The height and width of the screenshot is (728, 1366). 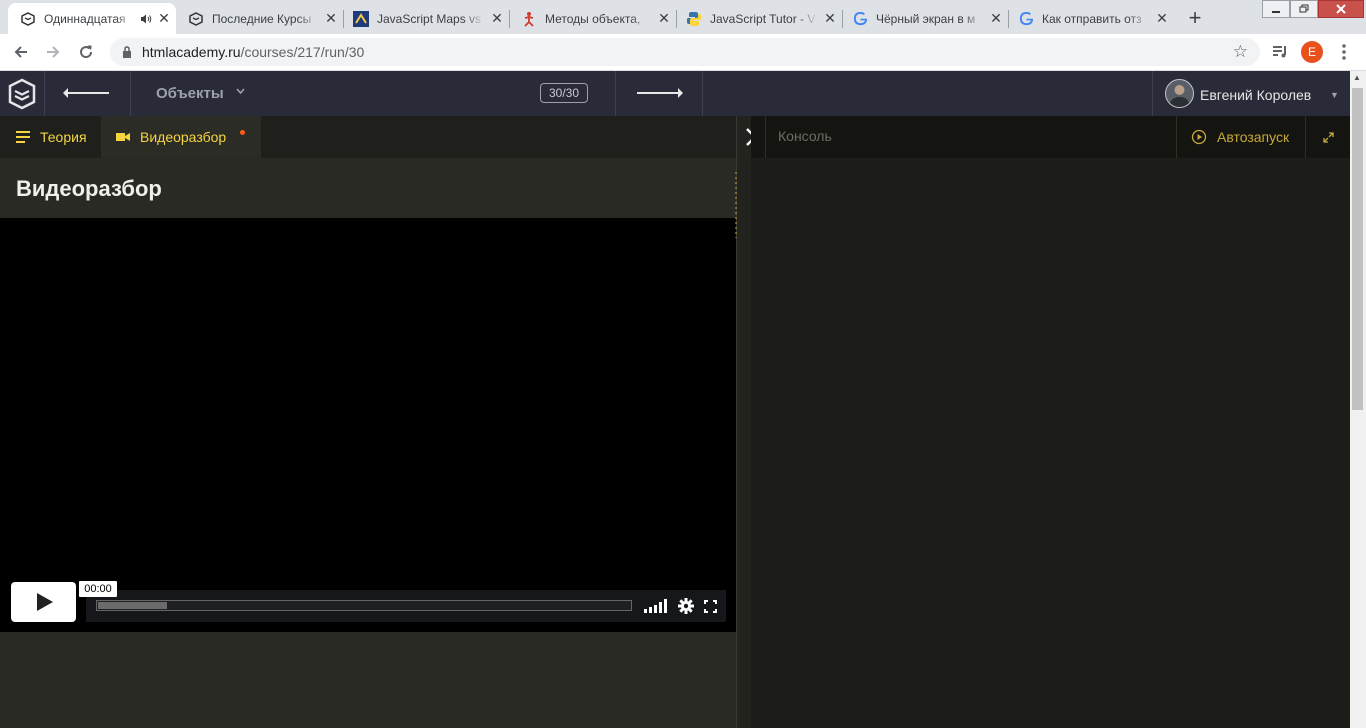 I want to click on menu-dots-icon, so click(x=1344, y=52).